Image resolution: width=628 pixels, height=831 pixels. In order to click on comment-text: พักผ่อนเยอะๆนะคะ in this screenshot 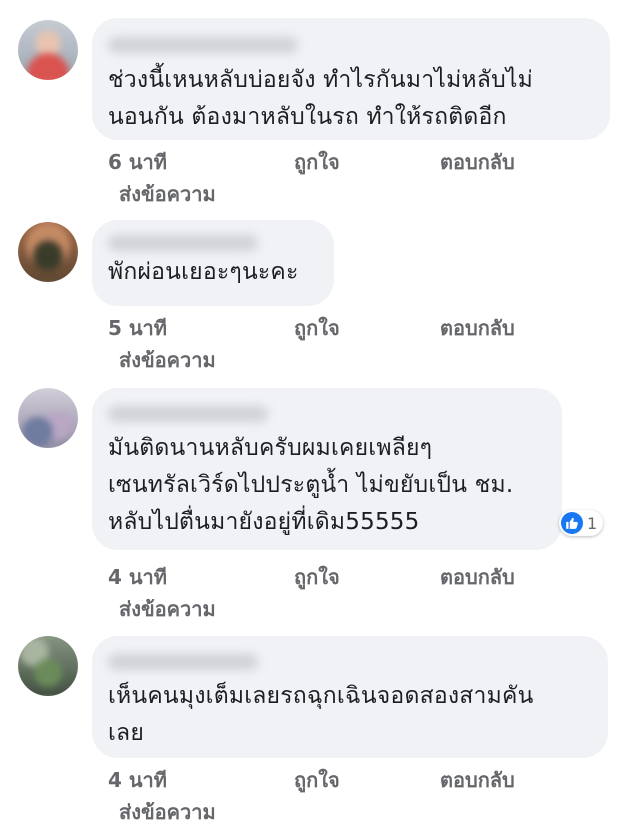, I will do `click(203, 272)`.